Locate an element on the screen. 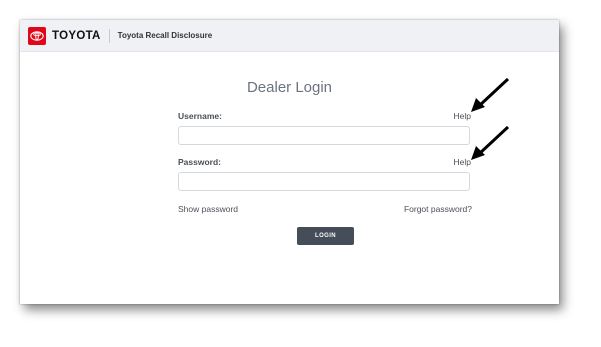  brand-name: TOYOTA is located at coordinates (76, 35).